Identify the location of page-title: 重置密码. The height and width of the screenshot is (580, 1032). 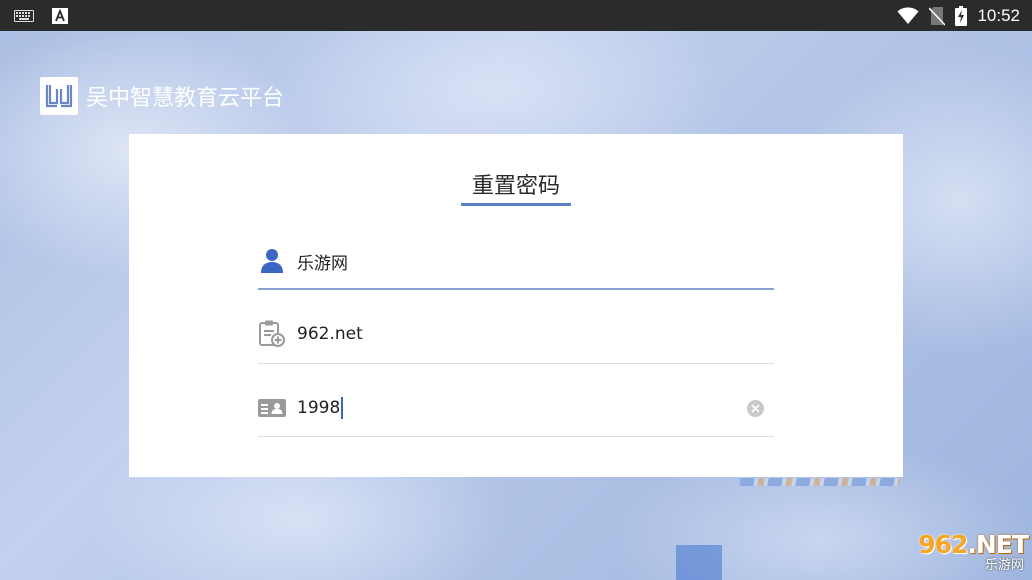
(515, 186).